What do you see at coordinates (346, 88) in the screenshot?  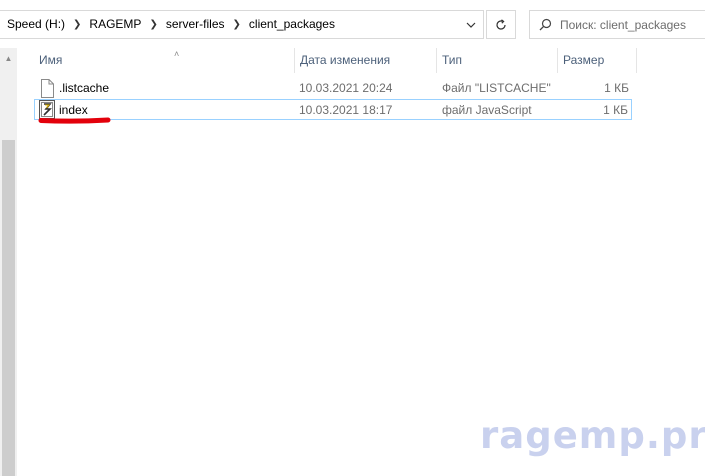 I see `file-date: 10.03.2021 20:24` at bounding box center [346, 88].